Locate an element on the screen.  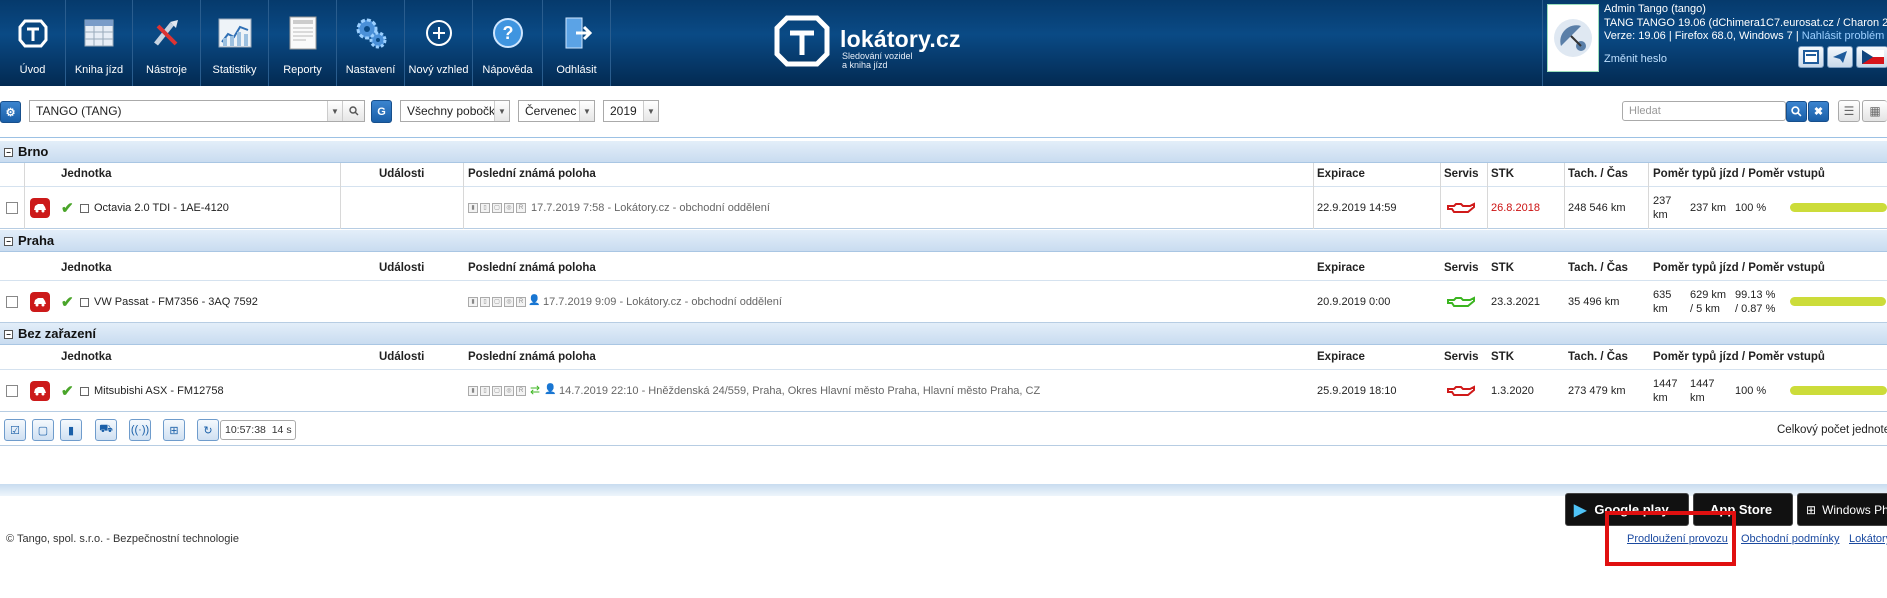
nav-new-look: Nový vzhled is located at coordinates (439, 43).